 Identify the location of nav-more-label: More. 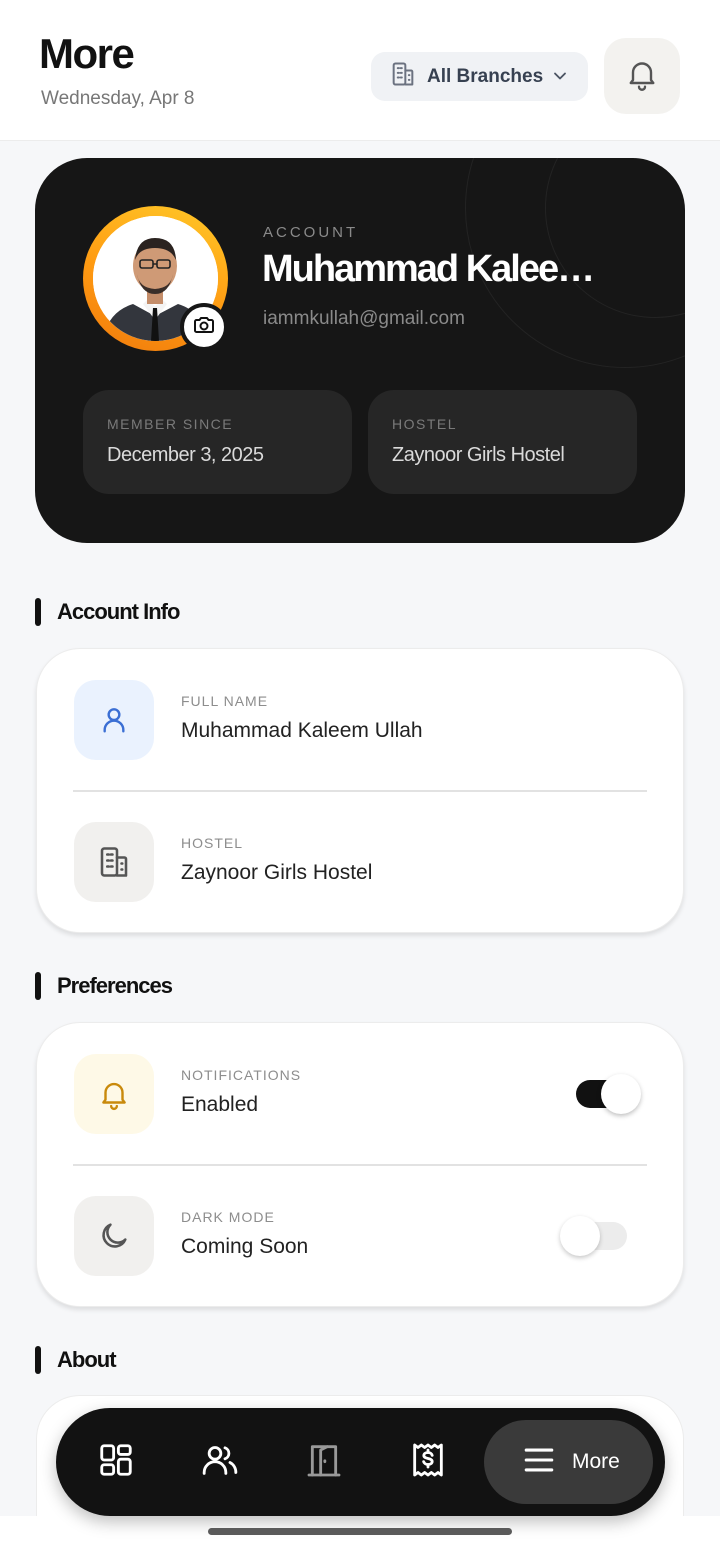
(596, 1461).